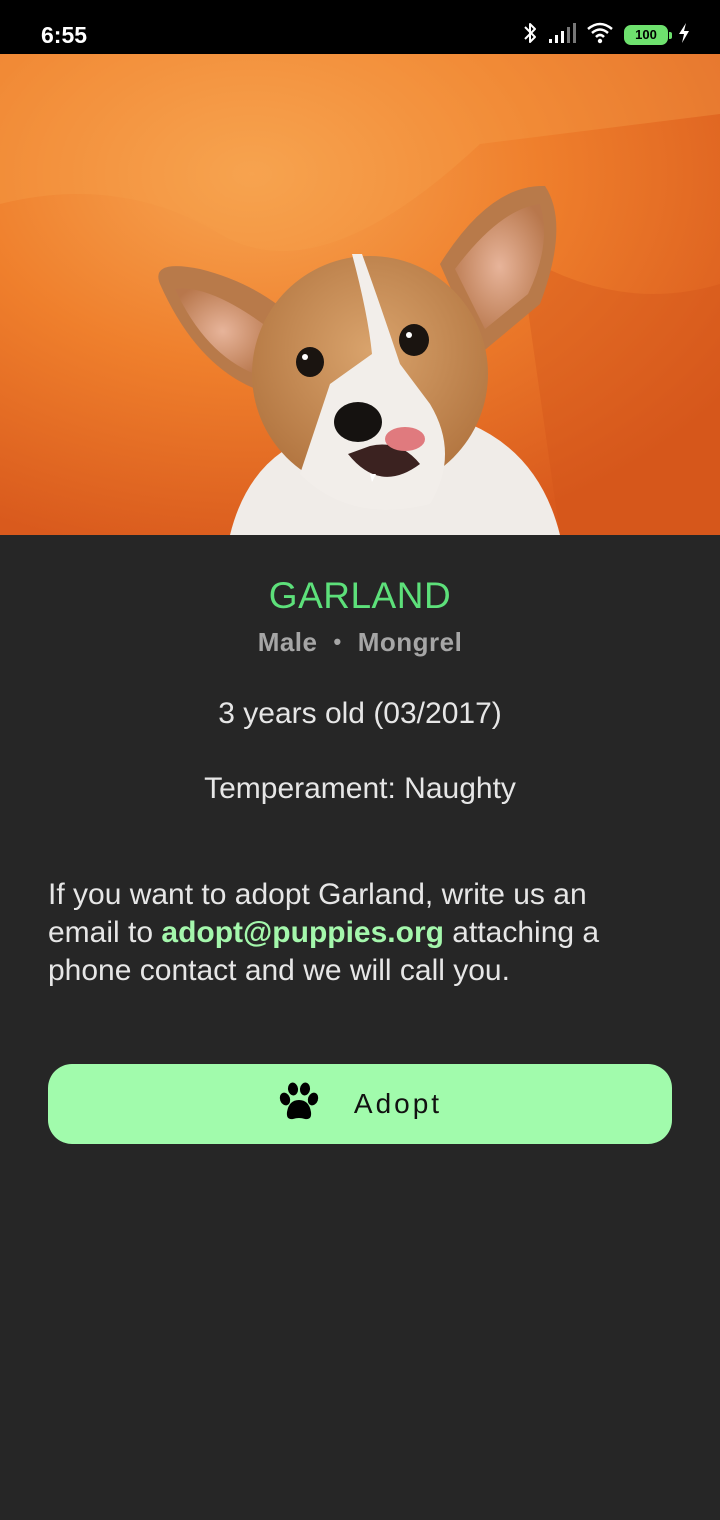 The height and width of the screenshot is (1520, 720). I want to click on adoption-email-link: adopt@puppies.org, so click(302, 932).